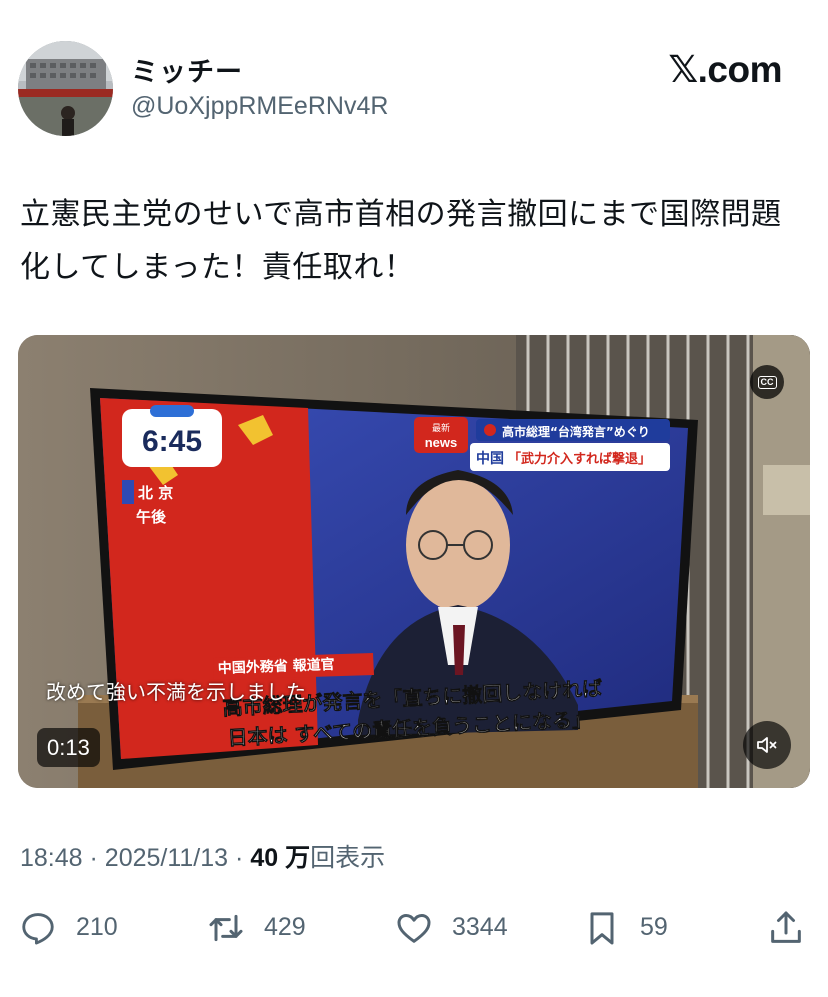 The height and width of the screenshot is (997, 828). Describe the element at coordinates (602, 928) in the screenshot. I see `bookmark-icon` at that location.